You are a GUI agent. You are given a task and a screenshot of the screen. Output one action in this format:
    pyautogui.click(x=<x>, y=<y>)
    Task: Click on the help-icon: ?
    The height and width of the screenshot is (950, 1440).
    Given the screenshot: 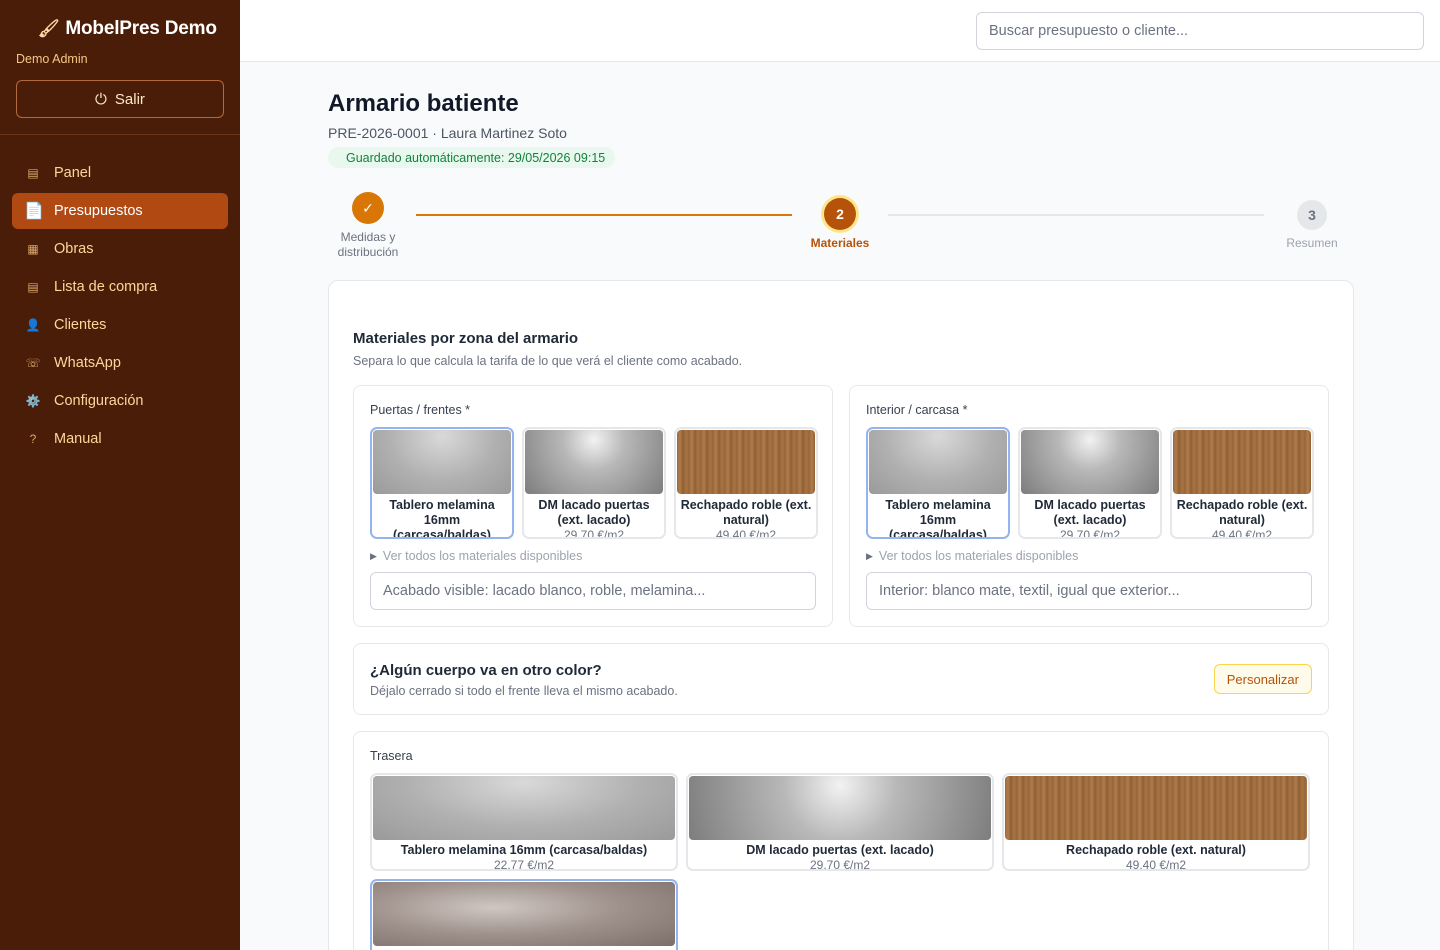 What is the action you would take?
    pyautogui.click(x=33, y=439)
    